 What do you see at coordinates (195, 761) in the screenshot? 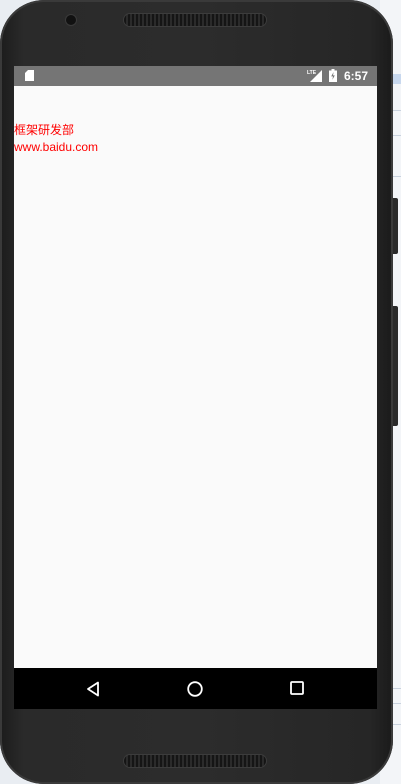
I see `bottom-speaker` at bounding box center [195, 761].